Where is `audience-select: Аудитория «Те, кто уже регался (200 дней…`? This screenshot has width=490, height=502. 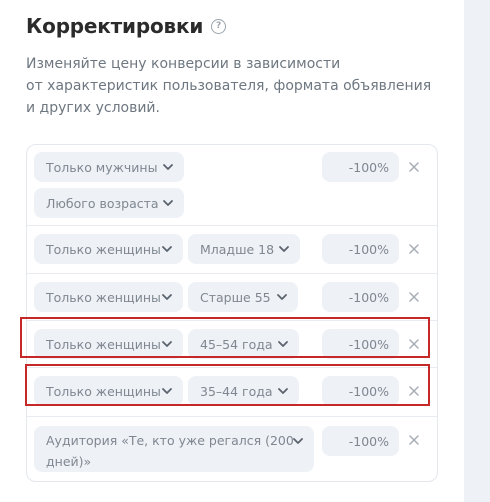 audience-select: Аудитория «Те, кто уже регался (200 дней… is located at coordinates (174, 449).